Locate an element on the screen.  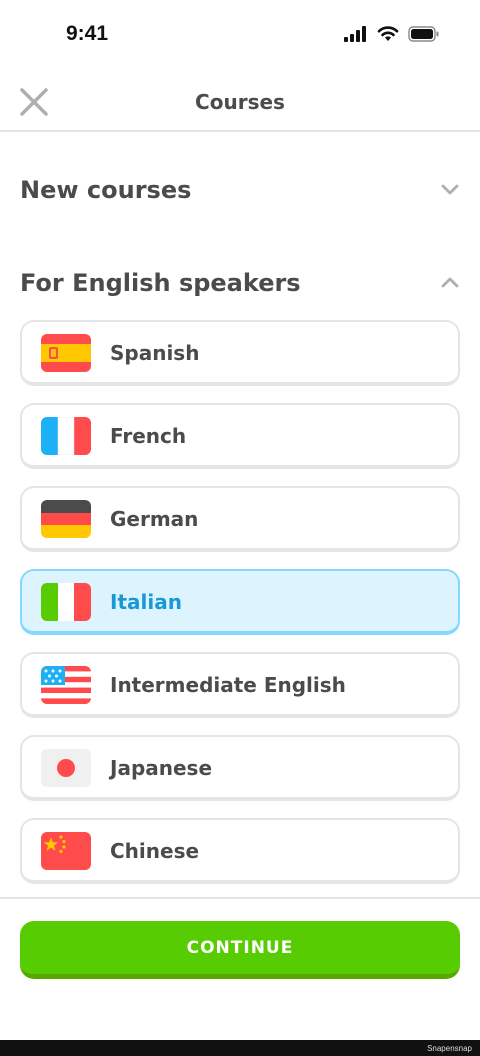
header: Courses is located at coordinates (240, 101).